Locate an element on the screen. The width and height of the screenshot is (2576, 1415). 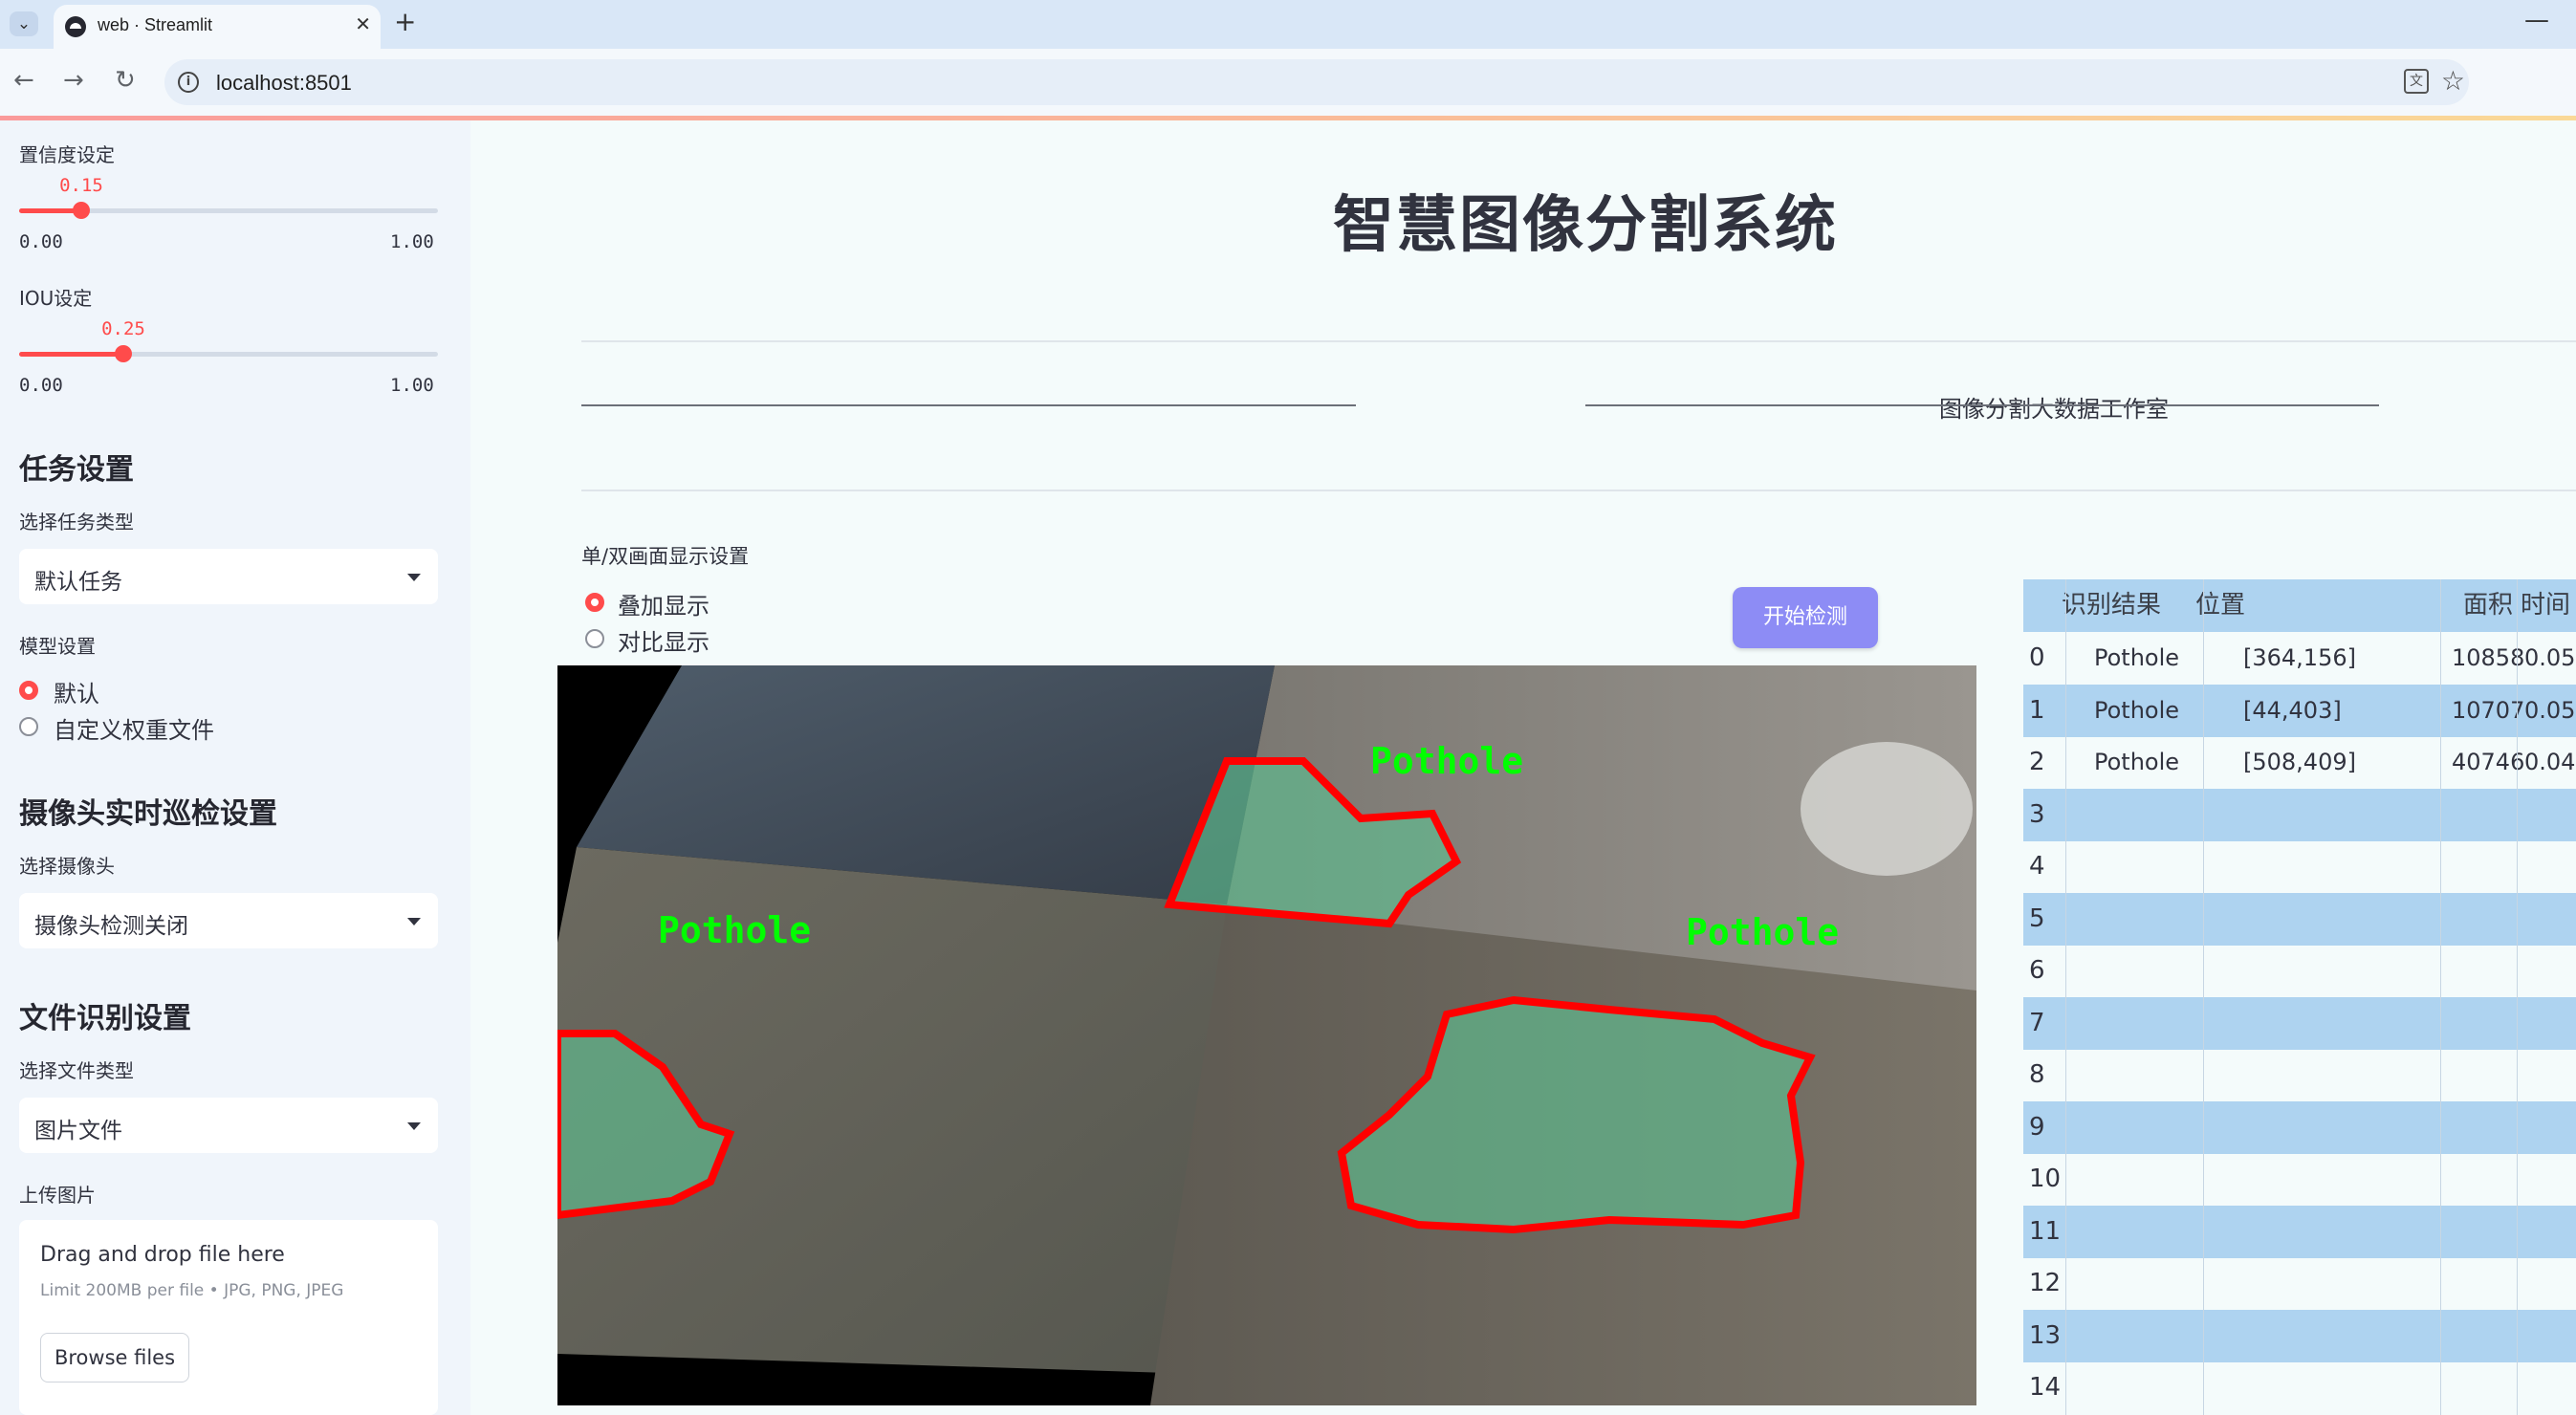
table-row: 7 is located at coordinates (2299, 1023).